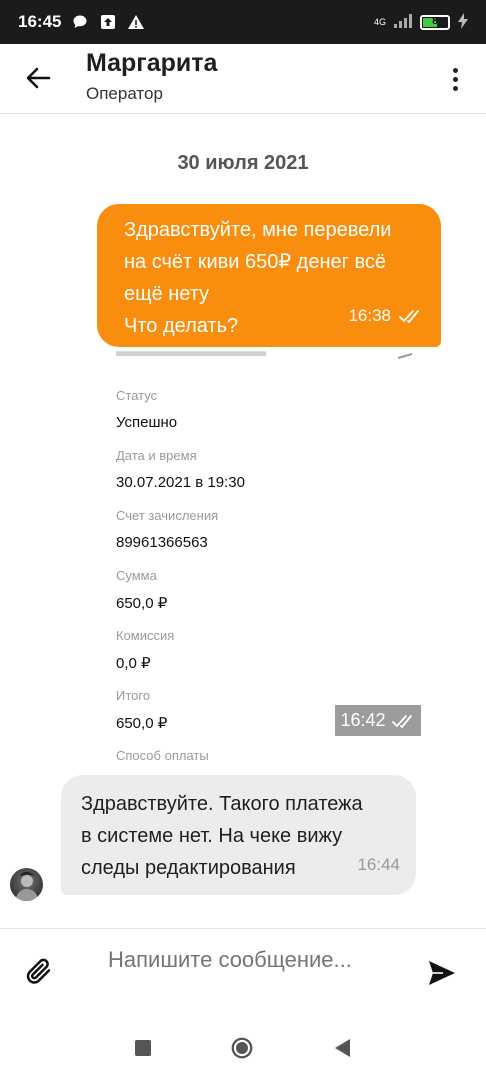 This screenshot has height=1080, width=486. What do you see at coordinates (146, 409) in the screenshot?
I see `receipt-status: Статус Успешно` at bounding box center [146, 409].